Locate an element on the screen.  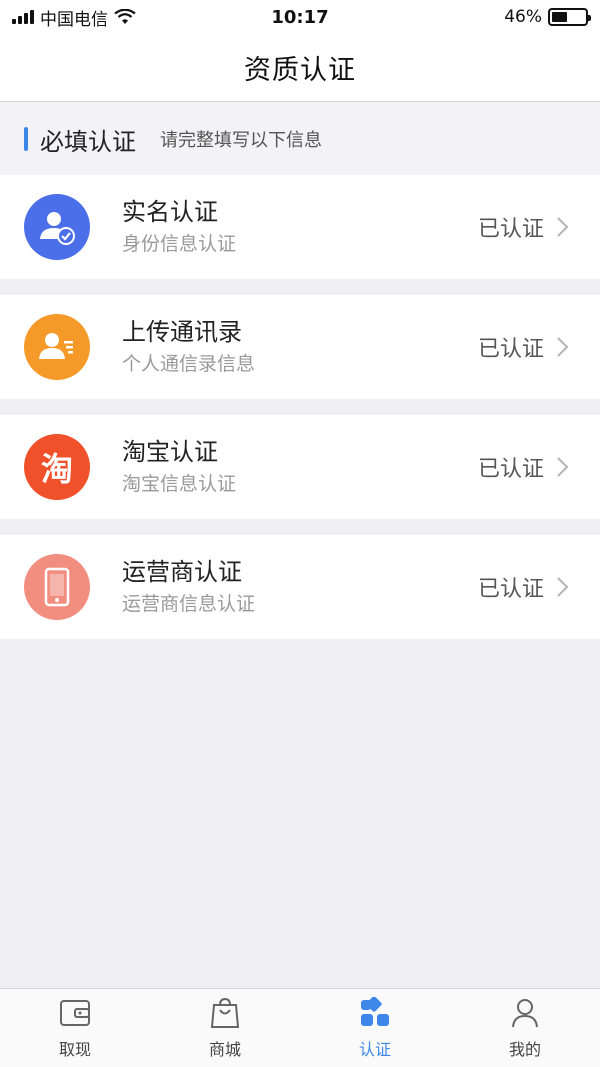
verification-item-identity: 实名认证 身份信息认证 已认证 is located at coordinates (300, 227).